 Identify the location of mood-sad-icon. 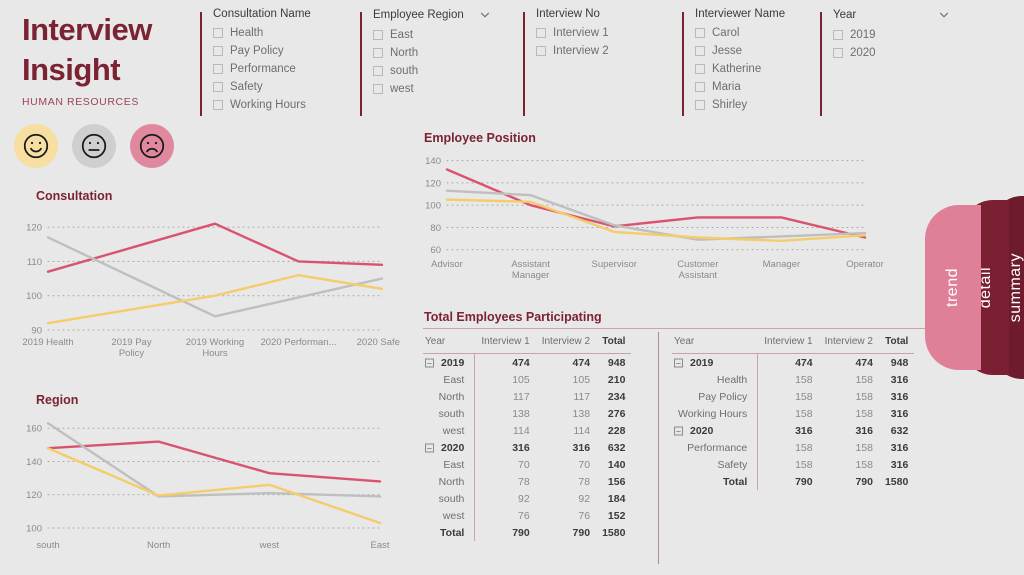
(152, 146).